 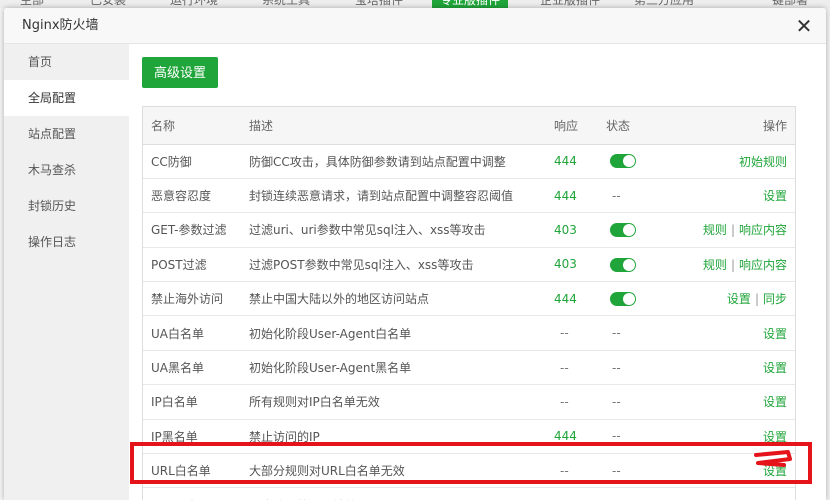 What do you see at coordinates (196, 161) in the screenshot?
I see `rule-name: CC防御` at bounding box center [196, 161].